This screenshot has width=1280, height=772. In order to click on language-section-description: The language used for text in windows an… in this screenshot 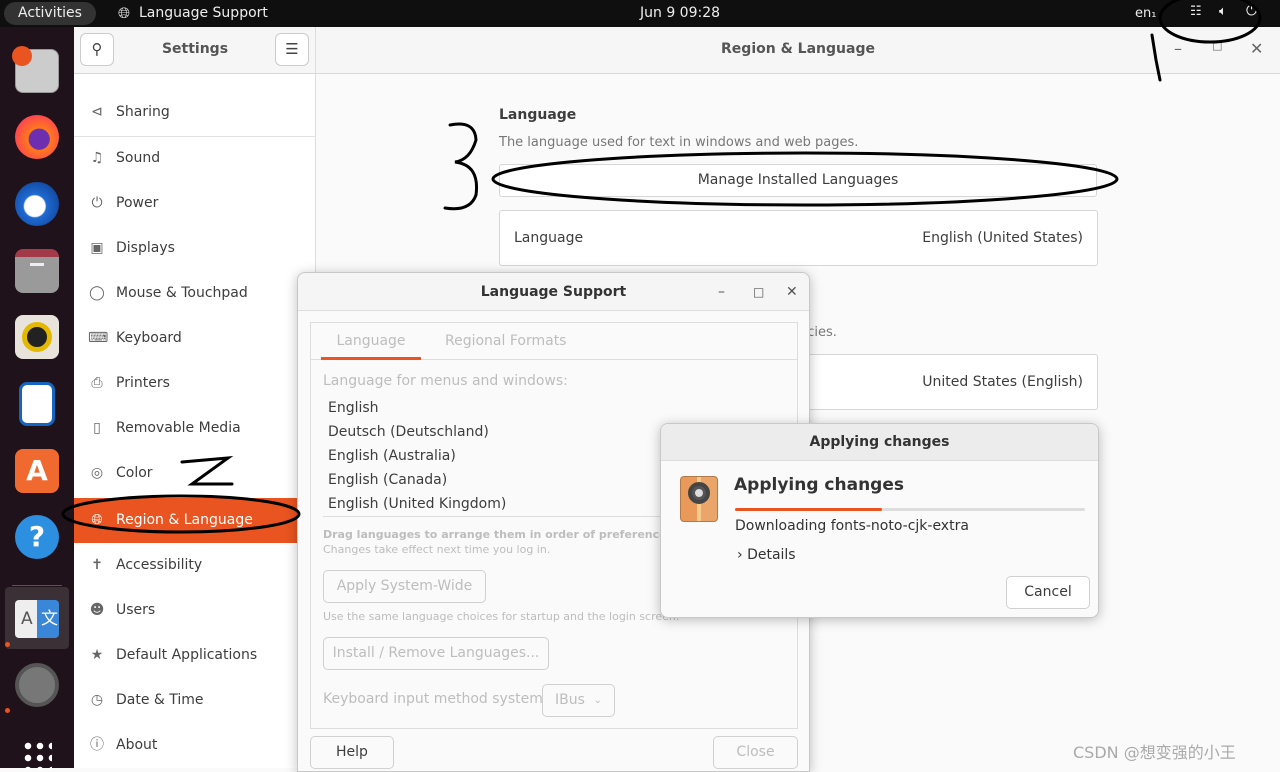, I will do `click(679, 142)`.